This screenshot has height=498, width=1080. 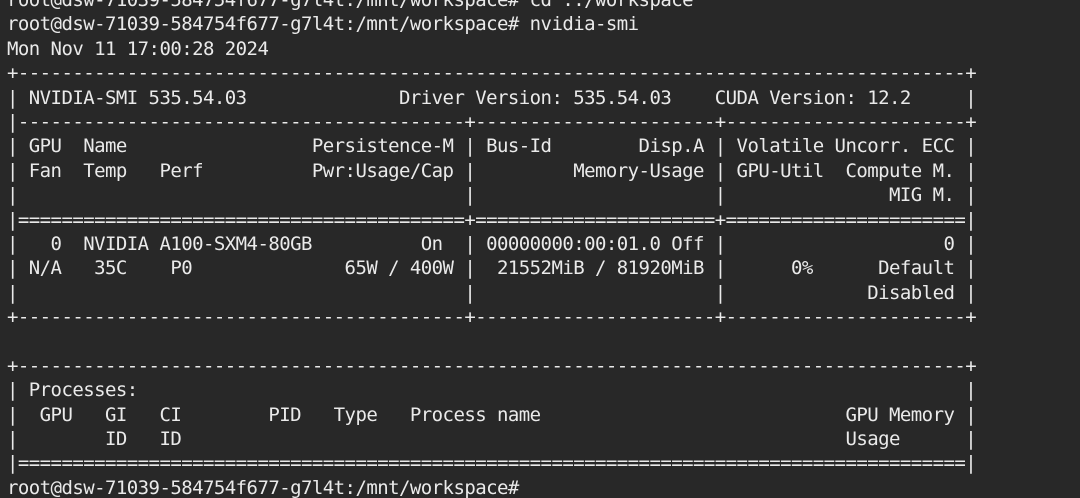 I want to click on gpu-row-3: | | | Disabled |, so click(x=492, y=292).